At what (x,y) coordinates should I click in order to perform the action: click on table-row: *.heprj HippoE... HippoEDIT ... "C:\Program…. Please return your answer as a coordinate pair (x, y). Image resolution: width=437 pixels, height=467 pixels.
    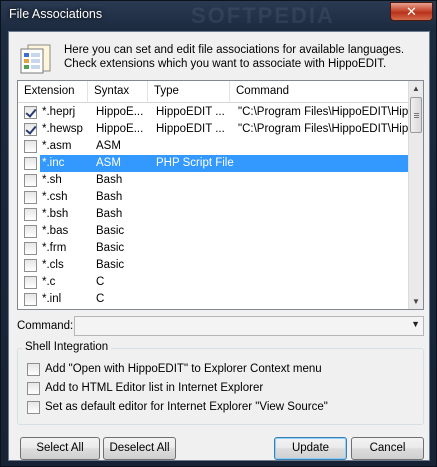
    Looking at the image, I should click on (214, 112).